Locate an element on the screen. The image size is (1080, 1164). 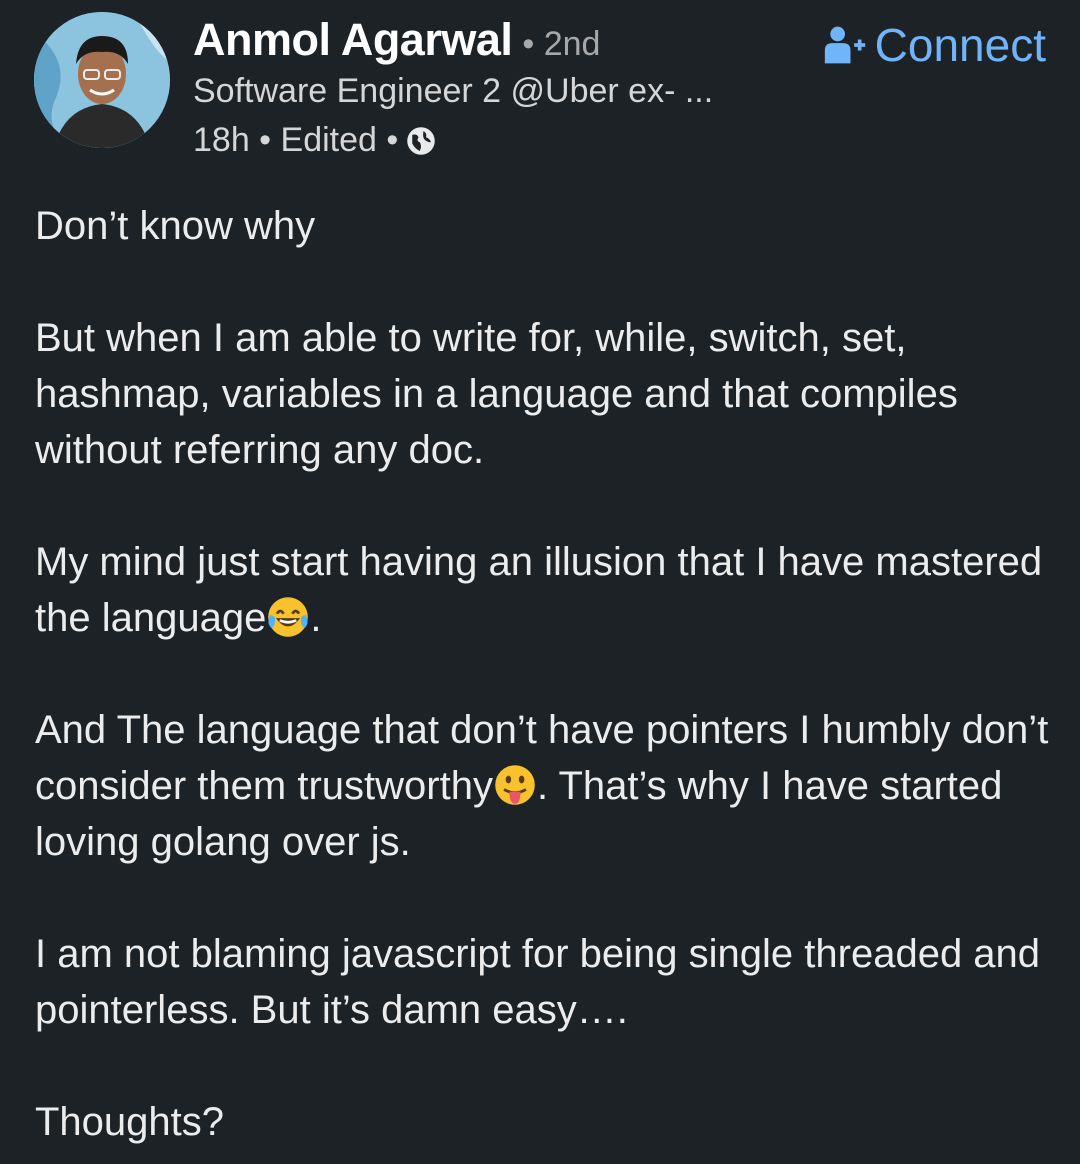
author-name: Anmol Agarwal is located at coordinates (353, 40).